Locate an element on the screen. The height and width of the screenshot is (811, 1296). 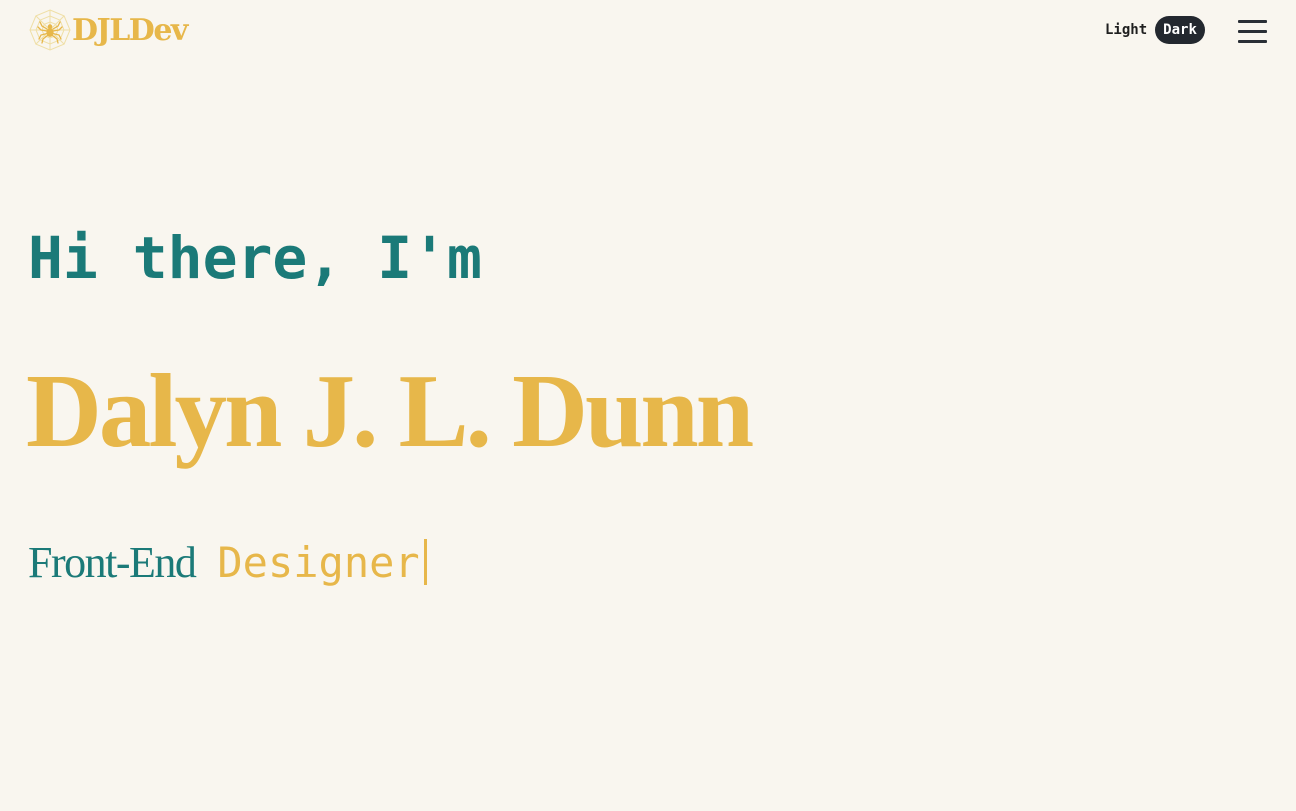
home-logo-link: DJLDev is located at coordinates (108, 30).